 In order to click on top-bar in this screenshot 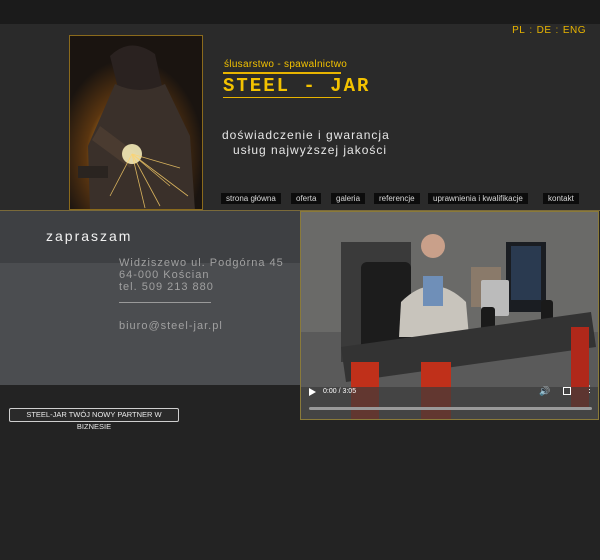, I will do `click(300, 12)`.